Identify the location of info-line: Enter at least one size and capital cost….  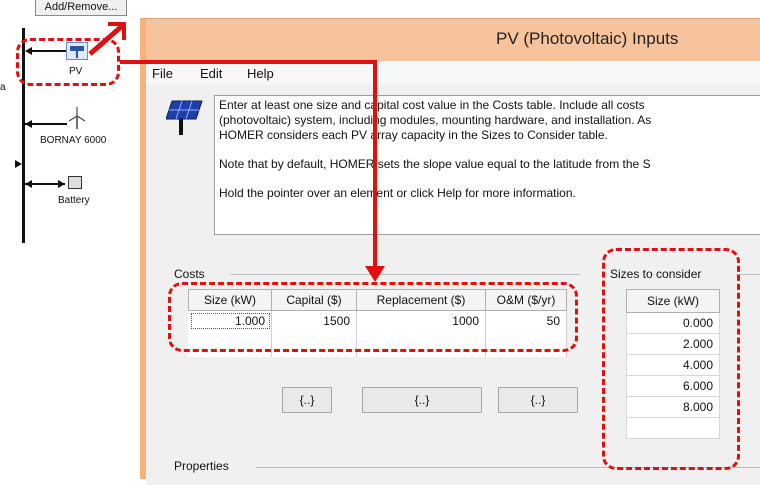
(432, 105).